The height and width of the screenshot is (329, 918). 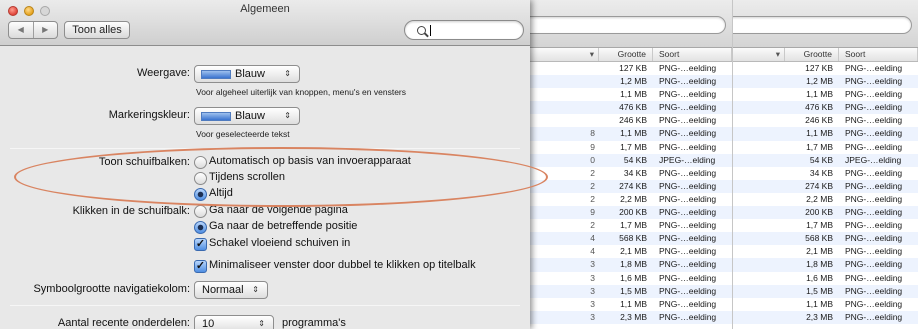 I want to click on table-row: 2,2 MB PNG-…eelding, so click(x=825, y=199).